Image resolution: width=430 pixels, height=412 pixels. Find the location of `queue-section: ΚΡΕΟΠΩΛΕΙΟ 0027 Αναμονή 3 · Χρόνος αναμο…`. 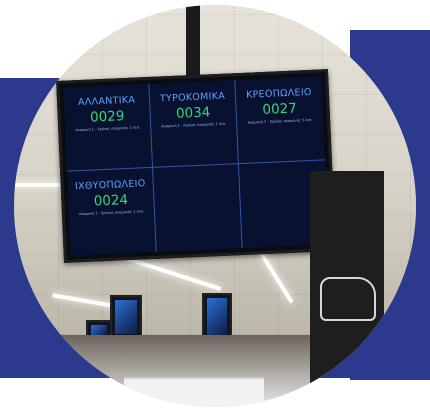

queue-section: ΚΡΕΟΠΩΛΕΙΟ 0027 Αναμονή 3 · Χρόνος αναμο… is located at coordinates (280, 120).